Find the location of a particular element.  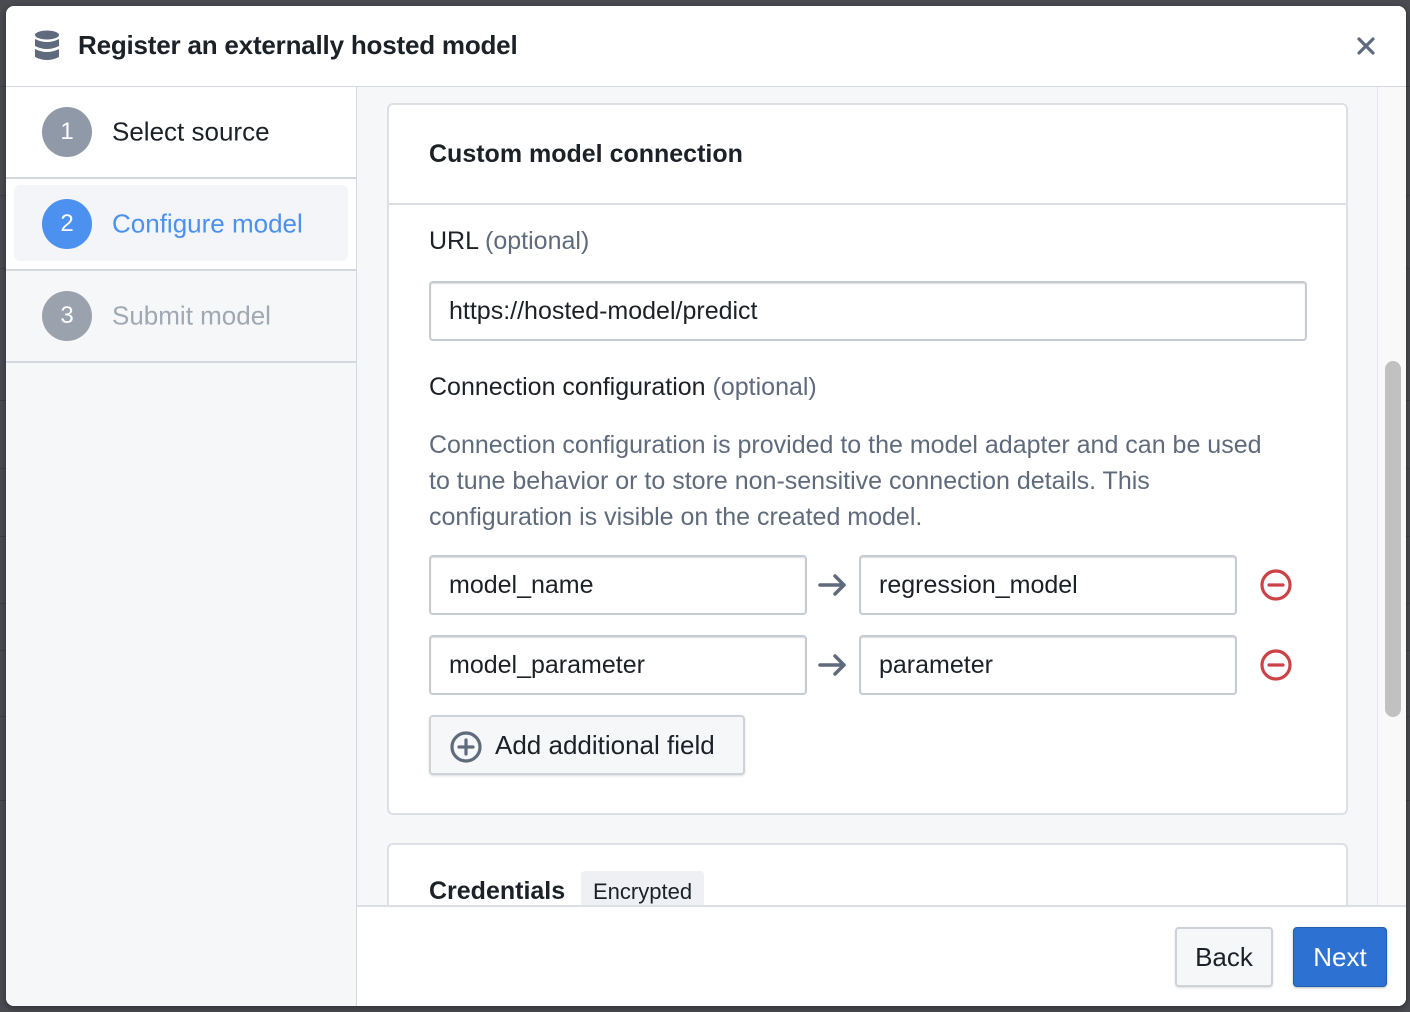

step-configure-model: 2 Configure model is located at coordinates (181, 225).